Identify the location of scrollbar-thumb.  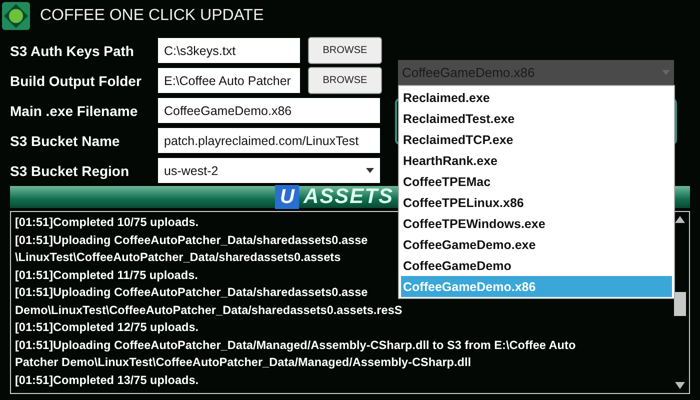
(680, 304).